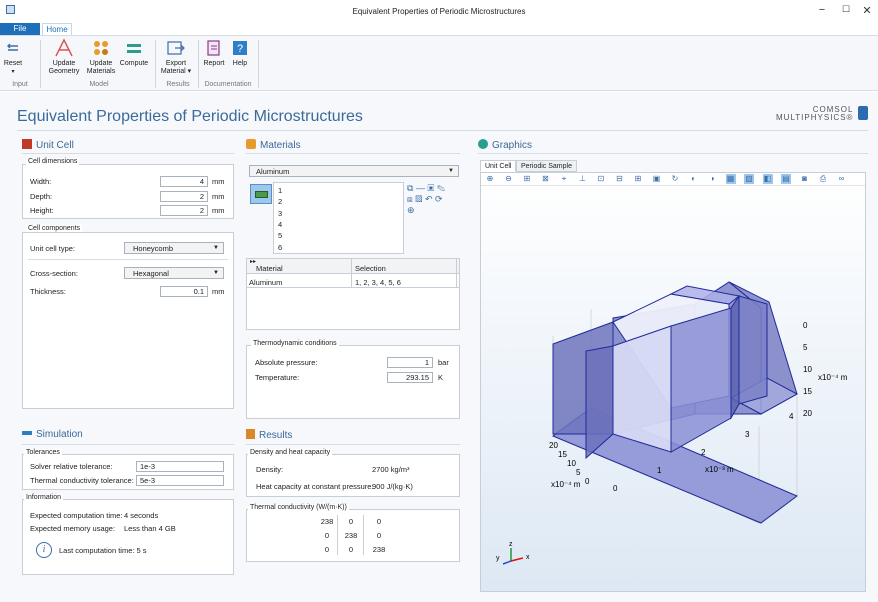  What do you see at coordinates (410, 188) in the screenshot?
I see `copy-icon: ⧉` at bounding box center [410, 188].